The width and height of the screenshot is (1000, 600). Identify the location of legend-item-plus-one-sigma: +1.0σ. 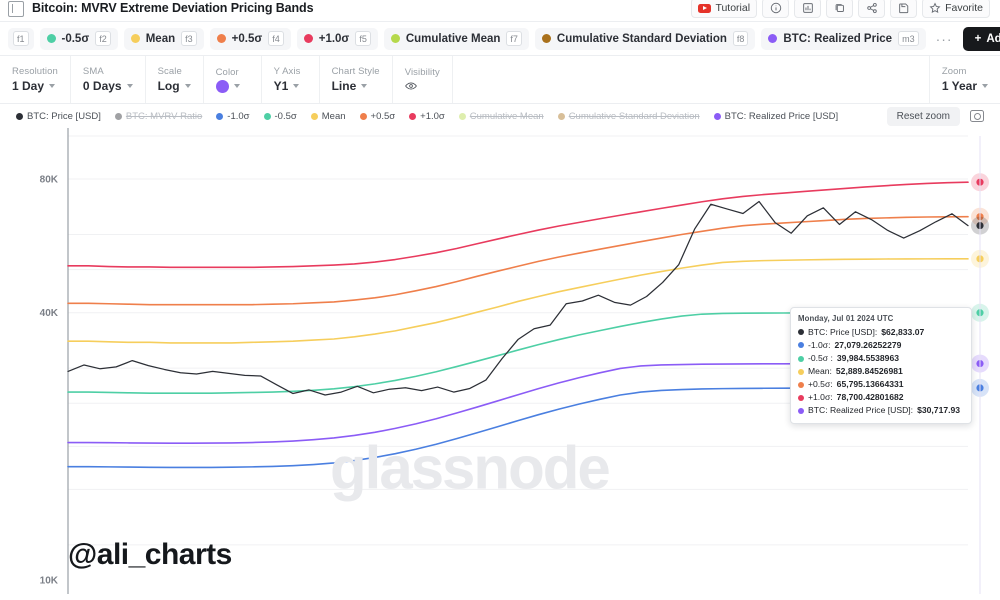
(427, 116).